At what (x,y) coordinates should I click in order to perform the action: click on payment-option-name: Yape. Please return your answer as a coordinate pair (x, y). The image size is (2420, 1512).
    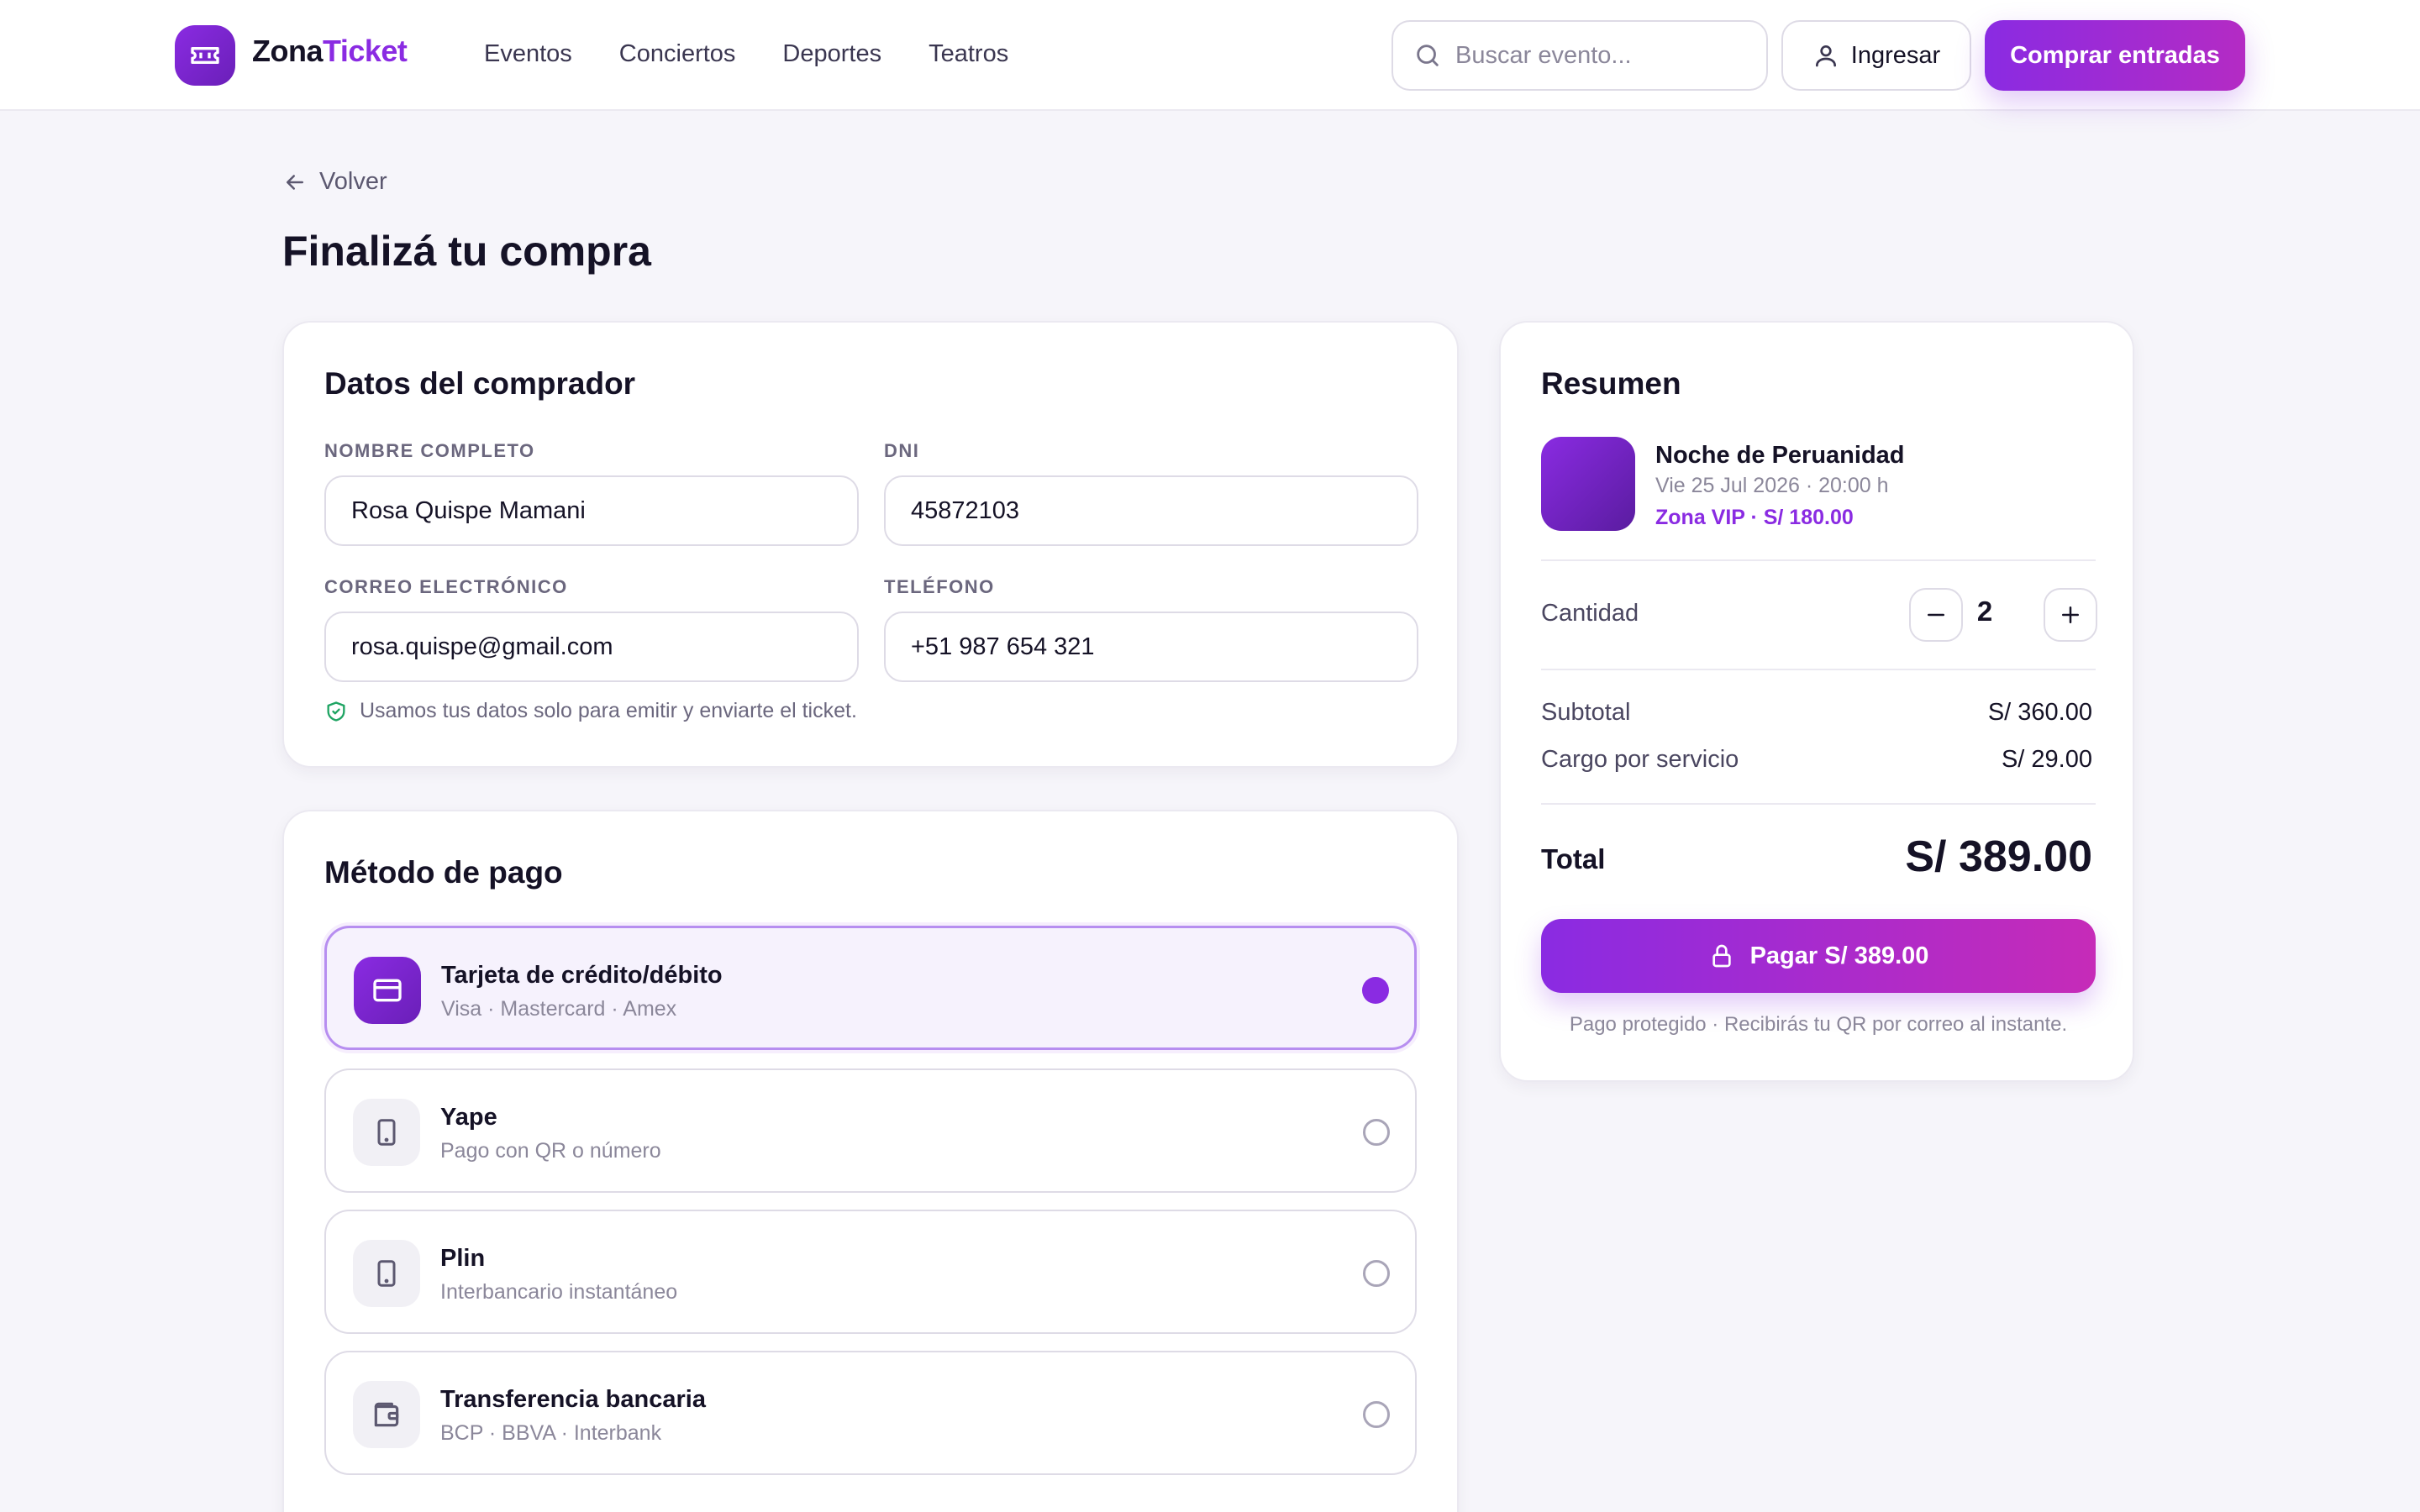
    Looking at the image, I should click on (468, 1117).